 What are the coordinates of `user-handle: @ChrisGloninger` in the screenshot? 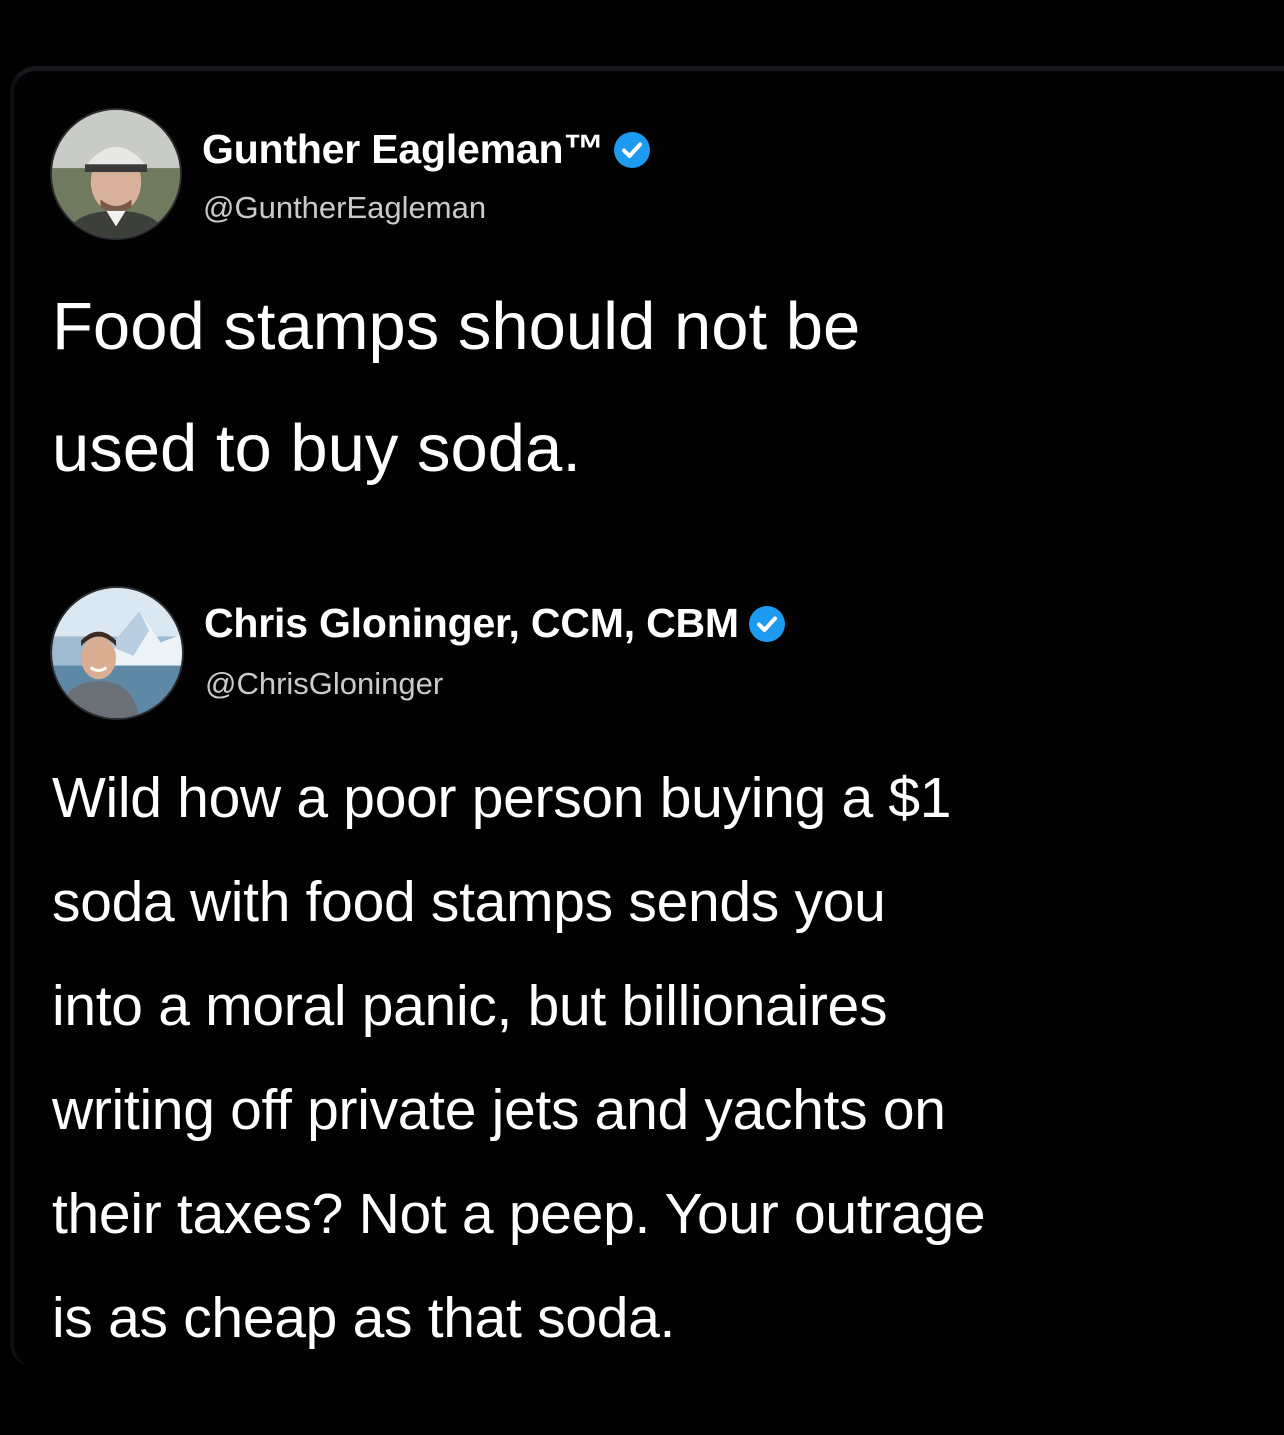 It's located at (324, 684).